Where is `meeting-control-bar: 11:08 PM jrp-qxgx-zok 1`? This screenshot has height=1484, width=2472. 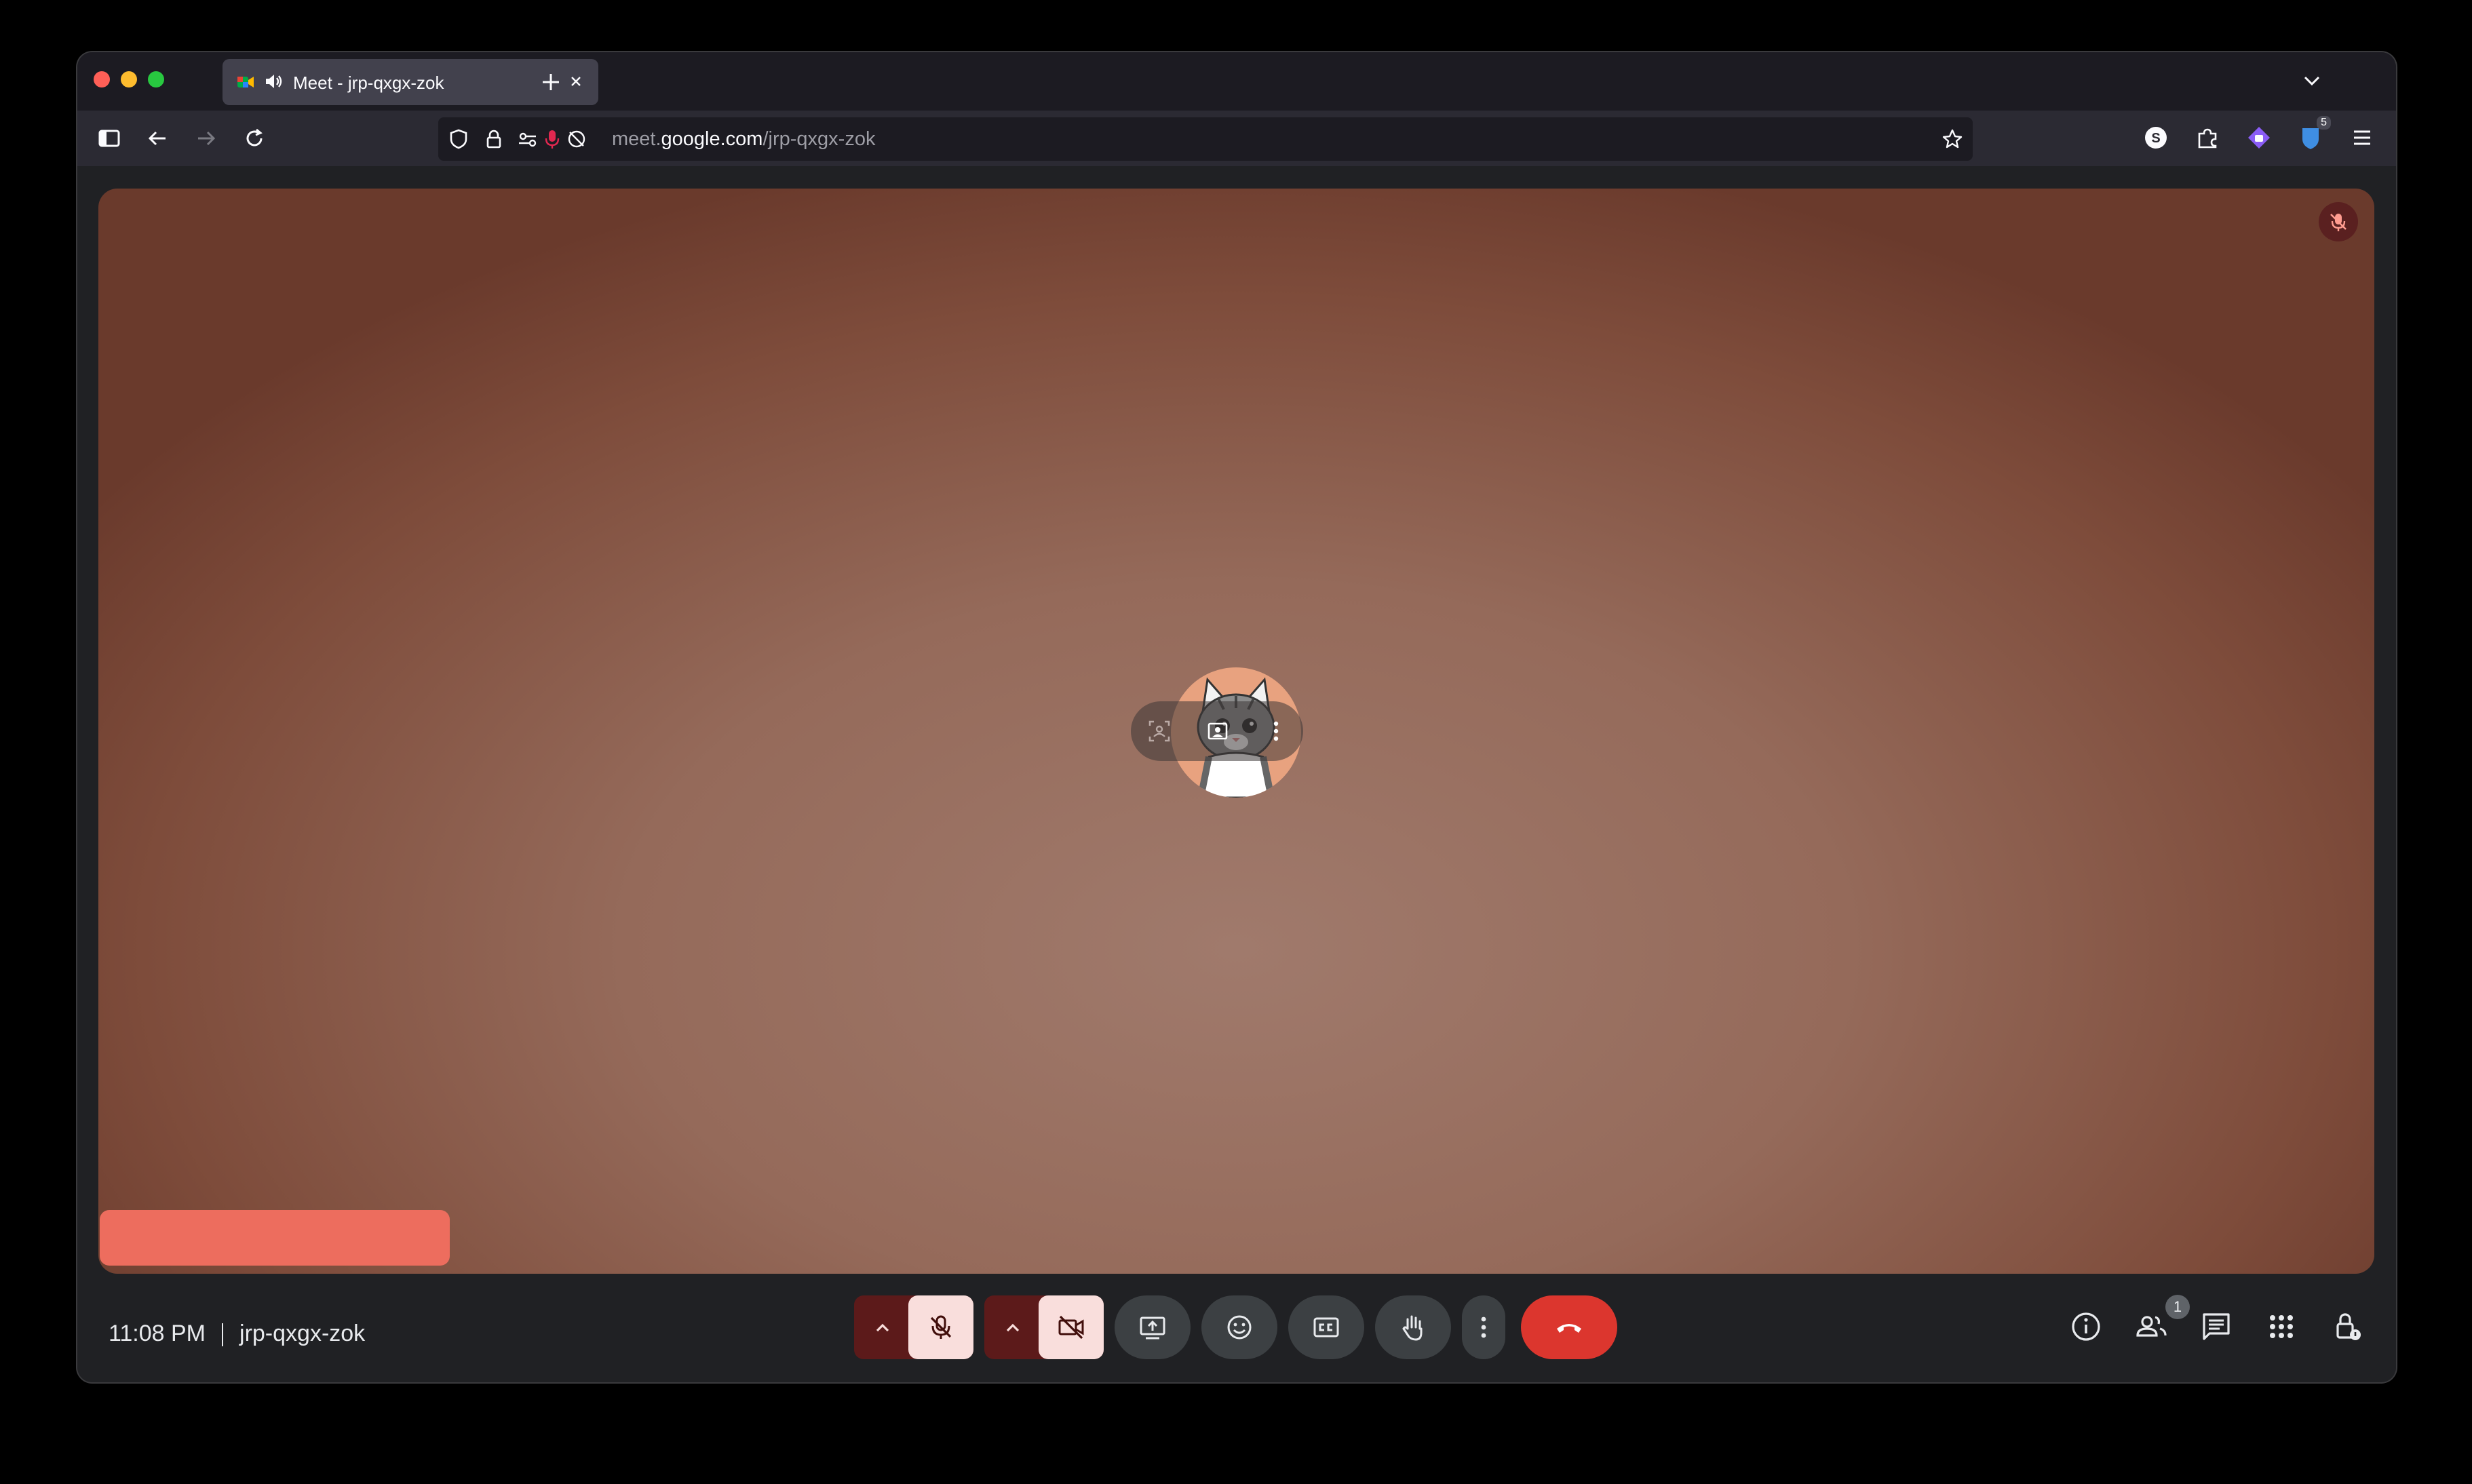
meeting-control-bar: 11:08 PM jrp-qxgx-zok 1 is located at coordinates (1237, 1329).